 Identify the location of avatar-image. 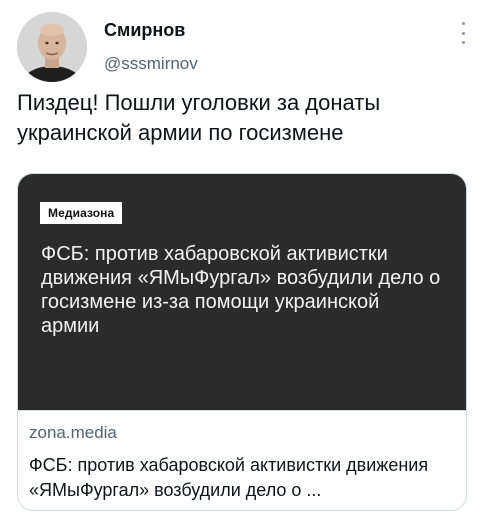
(52, 47).